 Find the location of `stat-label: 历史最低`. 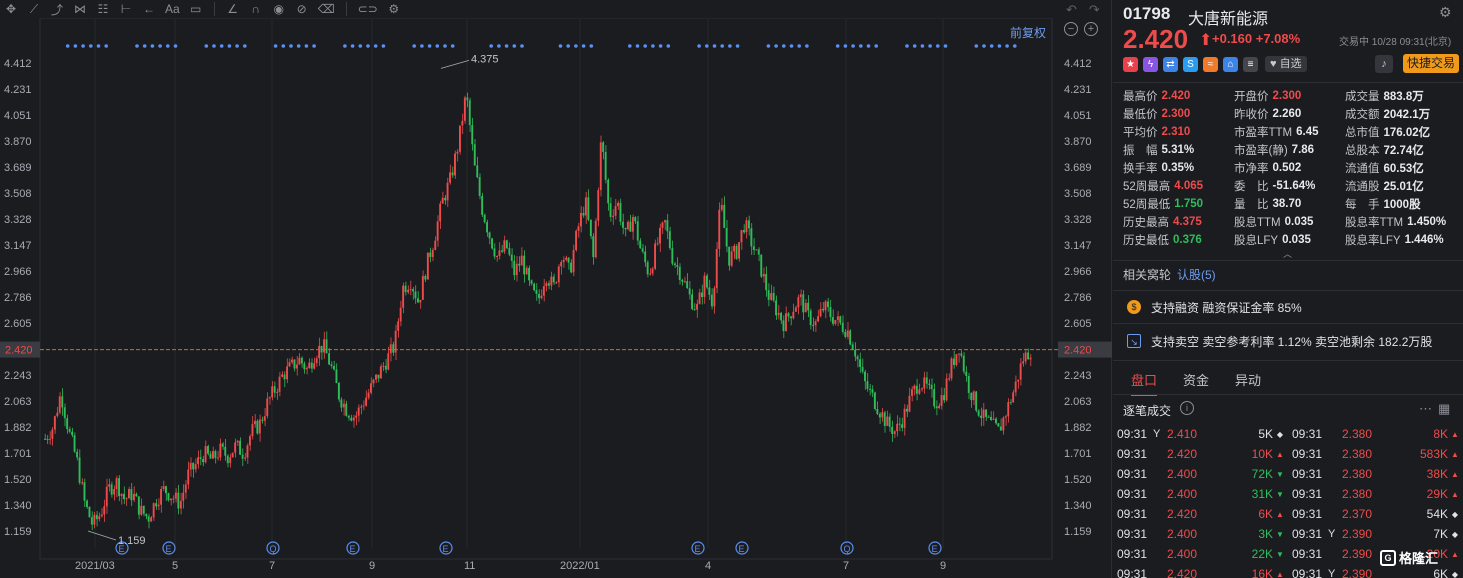

stat-label: 历史最低 is located at coordinates (1146, 241).